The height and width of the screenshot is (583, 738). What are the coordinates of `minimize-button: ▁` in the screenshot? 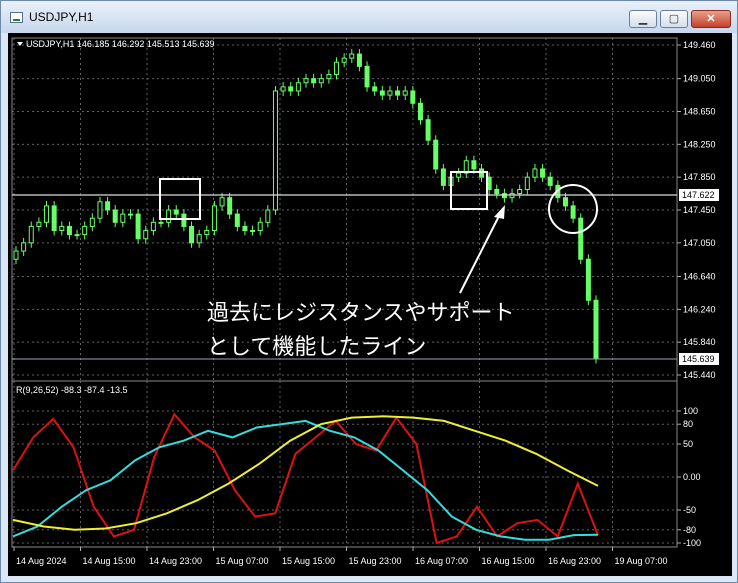 It's located at (643, 19).